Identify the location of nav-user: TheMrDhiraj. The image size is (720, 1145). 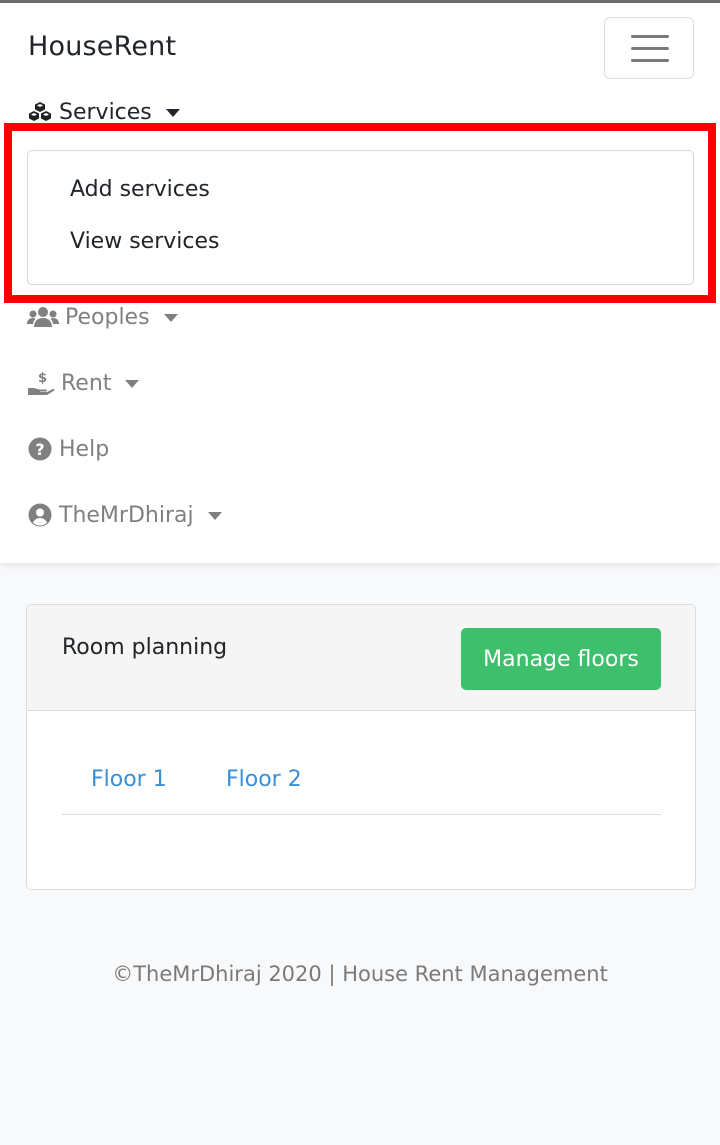
(124, 515).